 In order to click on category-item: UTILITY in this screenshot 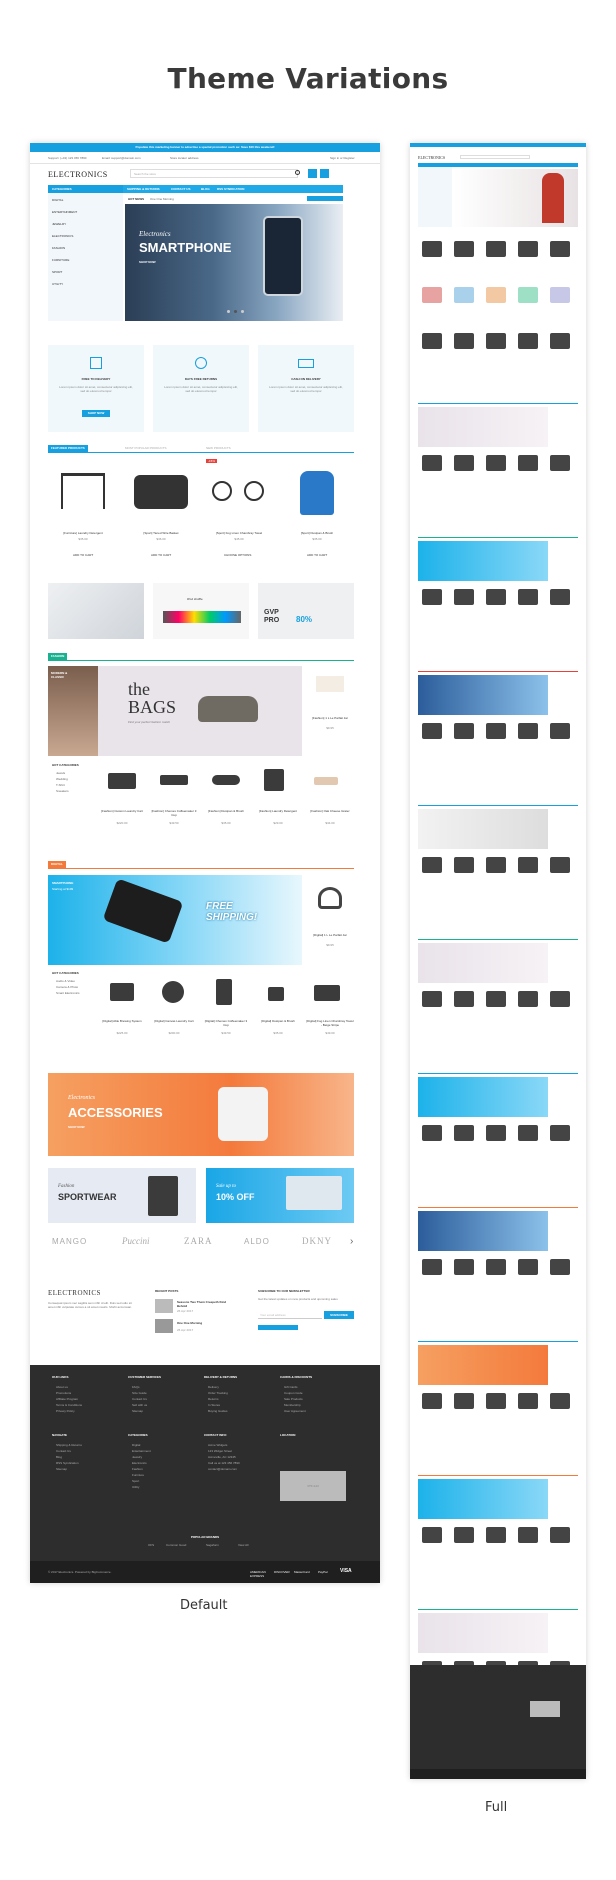, I will do `click(57, 284)`.